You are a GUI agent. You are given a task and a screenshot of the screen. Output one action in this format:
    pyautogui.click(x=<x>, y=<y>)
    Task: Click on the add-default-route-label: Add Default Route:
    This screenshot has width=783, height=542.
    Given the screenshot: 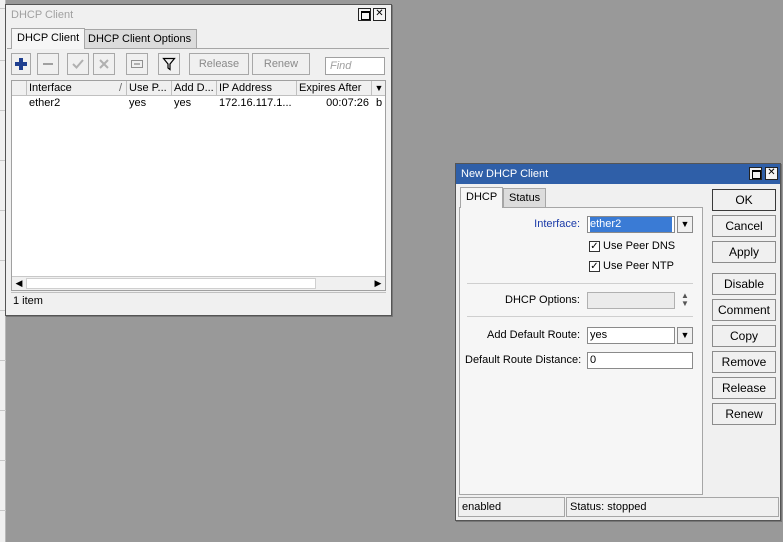 What is the action you would take?
    pyautogui.click(x=533, y=335)
    